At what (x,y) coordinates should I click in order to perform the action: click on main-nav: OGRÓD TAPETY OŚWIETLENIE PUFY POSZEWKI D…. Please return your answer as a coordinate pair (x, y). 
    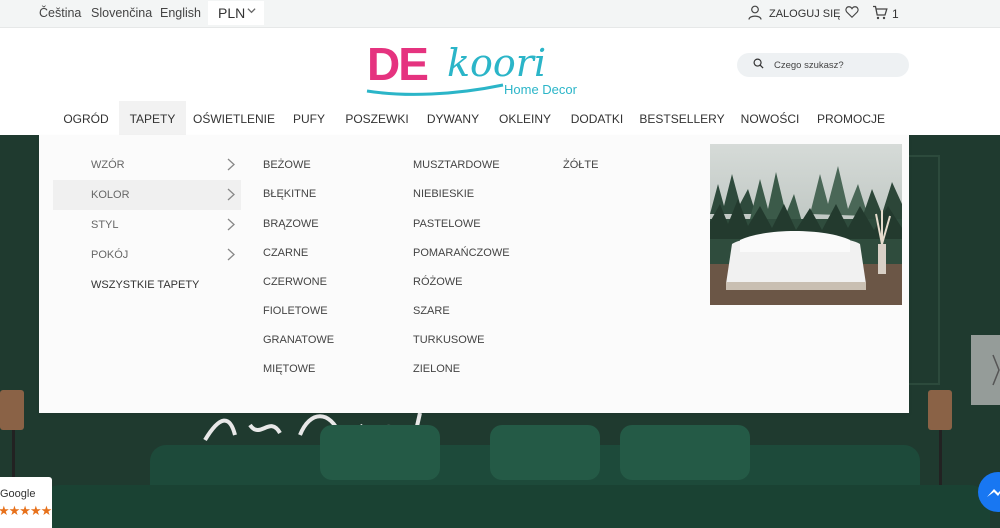
    Looking at the image, I should click on (500, 118).